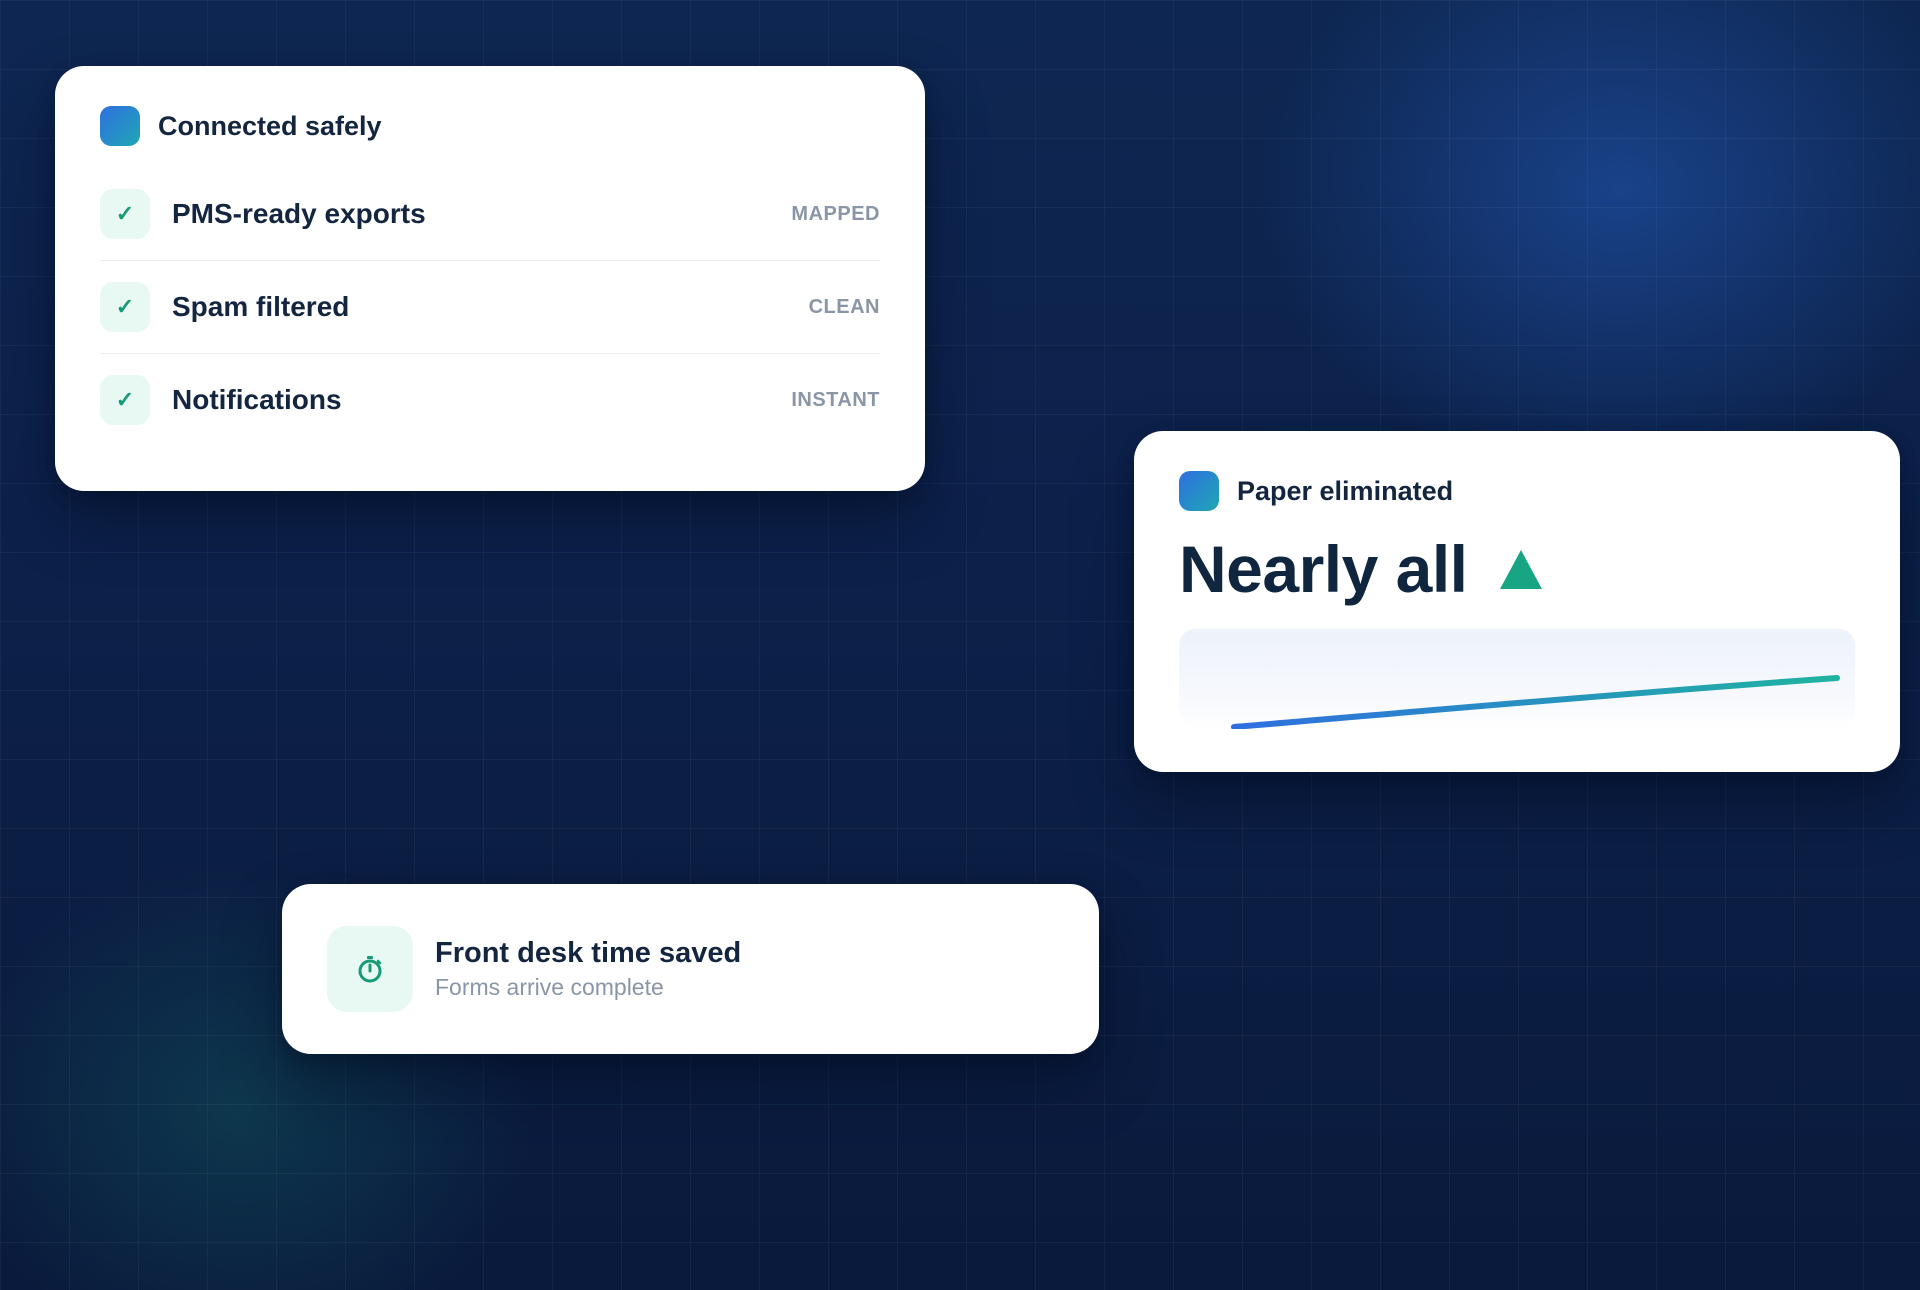  What do you see at coordinates (261, 306) in the screenshot?
I see `list-item-label: Spam filtered` at bounding box center [261, 306].